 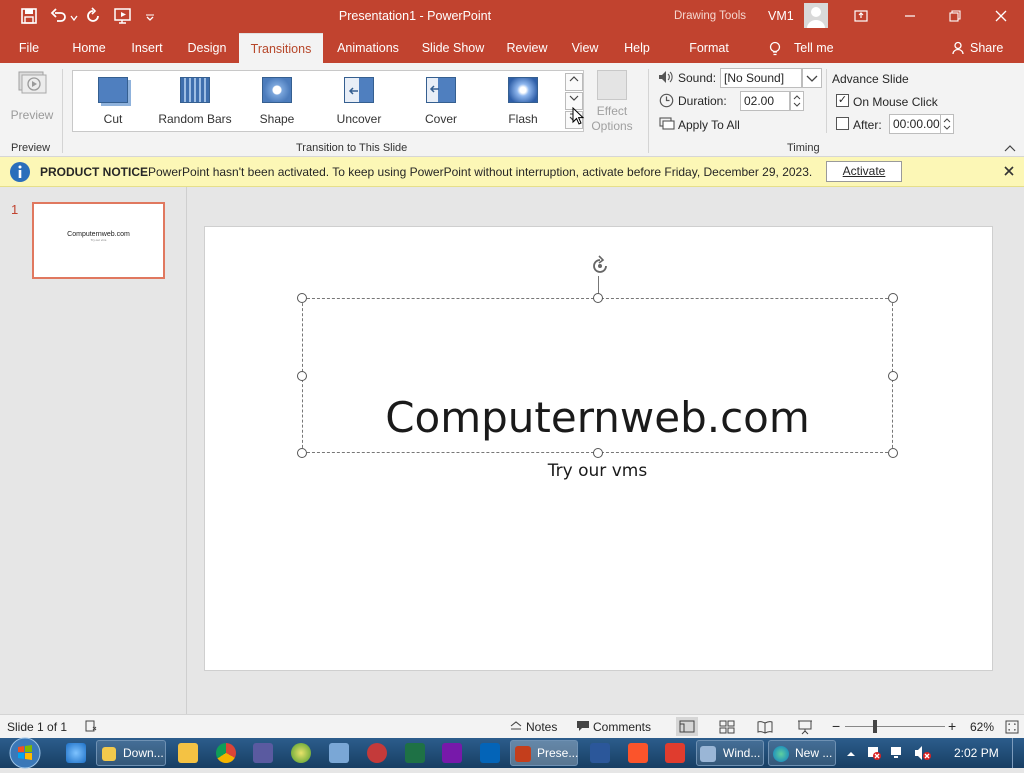 I want to click on notes-button: Notes, so click(x=541, y=727).